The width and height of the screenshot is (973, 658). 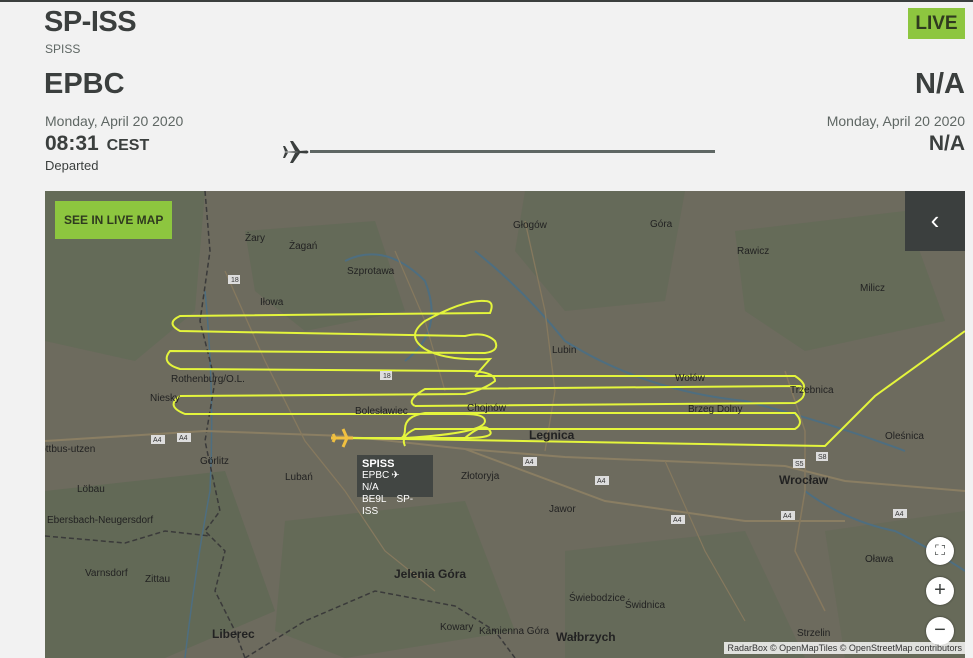 What do you see at coordinates (63, 49) in the screenshot?
I see `callsign-label: SPISS` at bounding box center [63, 49].